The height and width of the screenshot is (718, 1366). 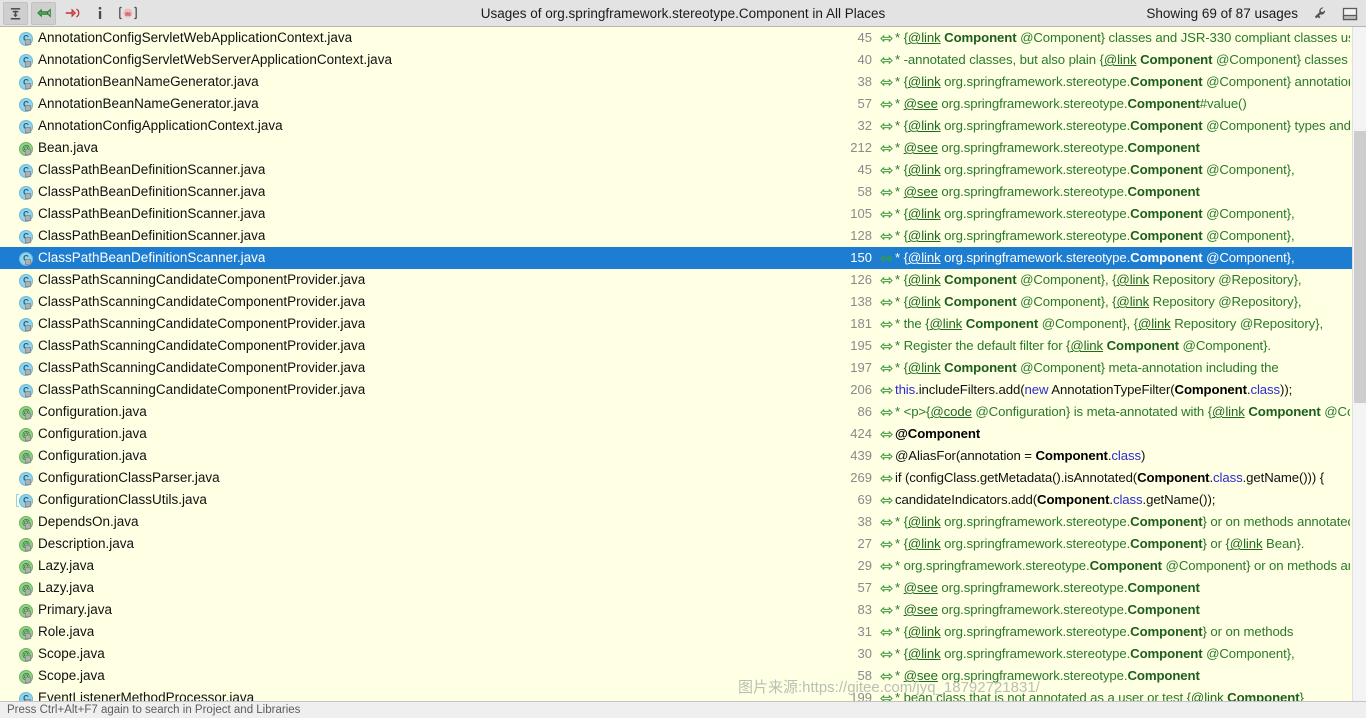 I want to click on expand-all-icon, so click(x=15, y=13).